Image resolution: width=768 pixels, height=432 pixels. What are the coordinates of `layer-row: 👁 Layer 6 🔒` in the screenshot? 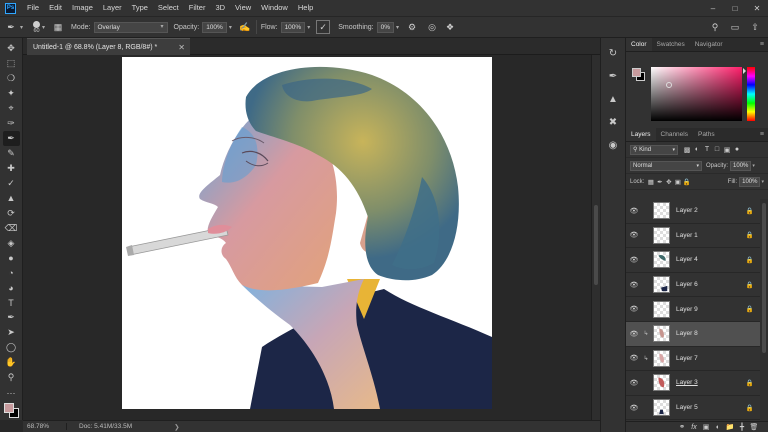 It's located at (693, 285).